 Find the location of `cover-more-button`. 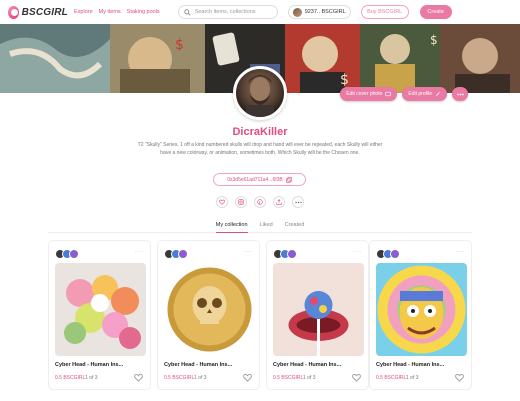

cover-more-button is located at coordinates (460, 94).